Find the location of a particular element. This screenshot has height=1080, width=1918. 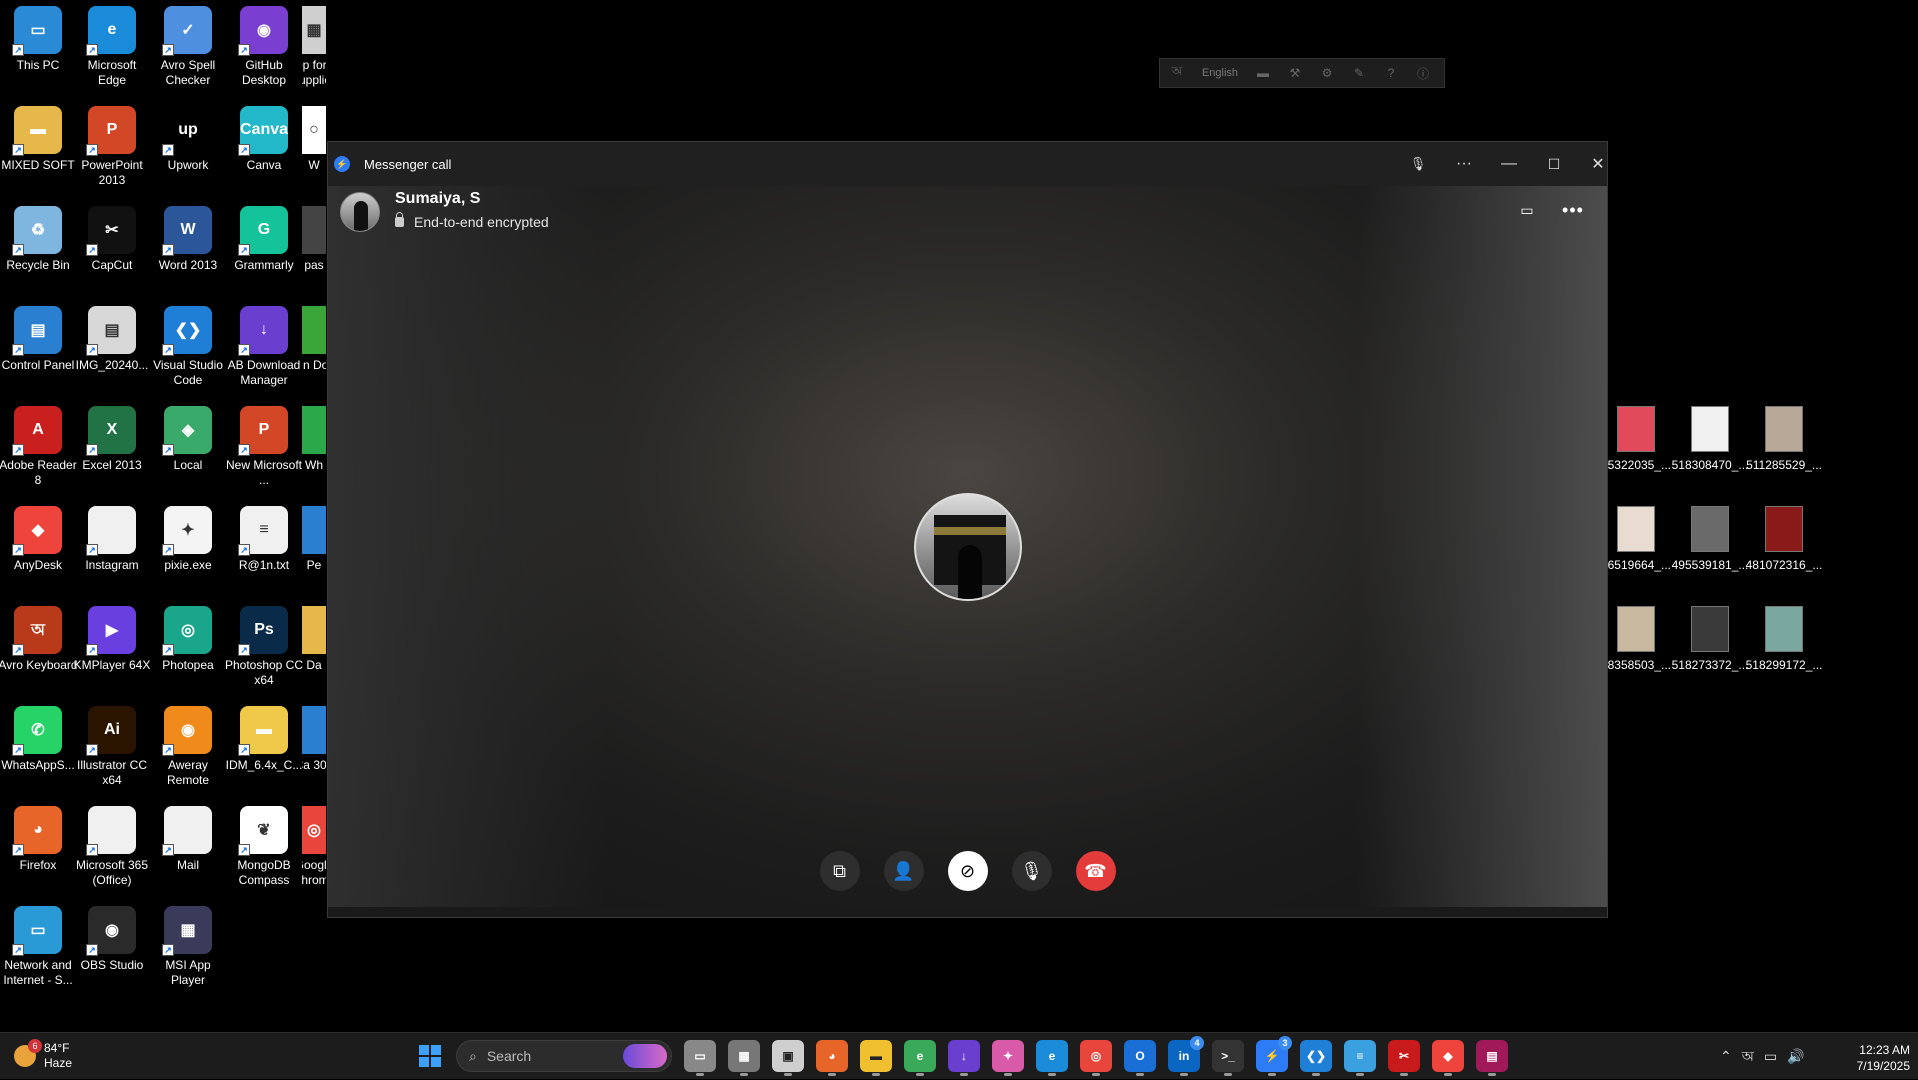

taskbar-app-terminal: >_ is located at coordinates (1228, 1058).